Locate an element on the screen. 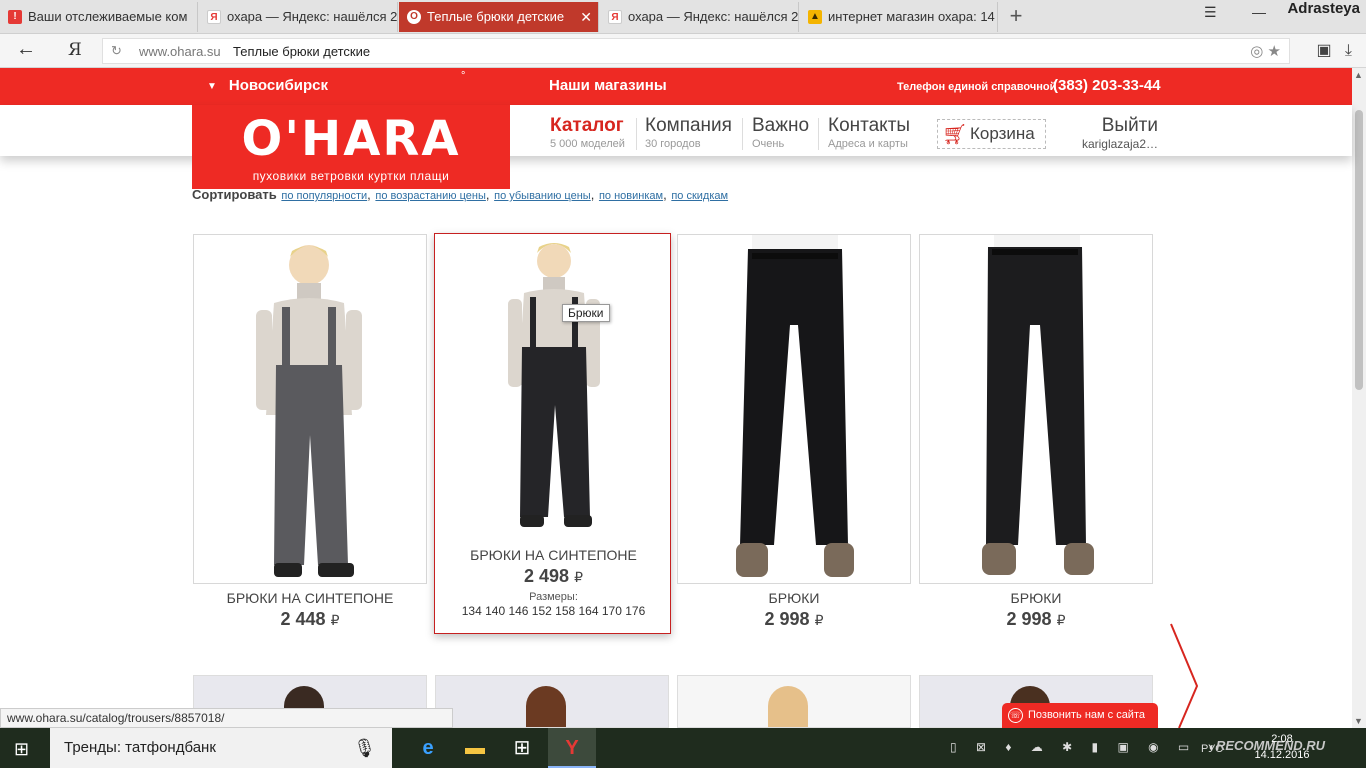 This screenshot has height=768, width=1366. site-logo: O'HARA пуховики ветровки куртки плащи is located at coordinates (351, 147).